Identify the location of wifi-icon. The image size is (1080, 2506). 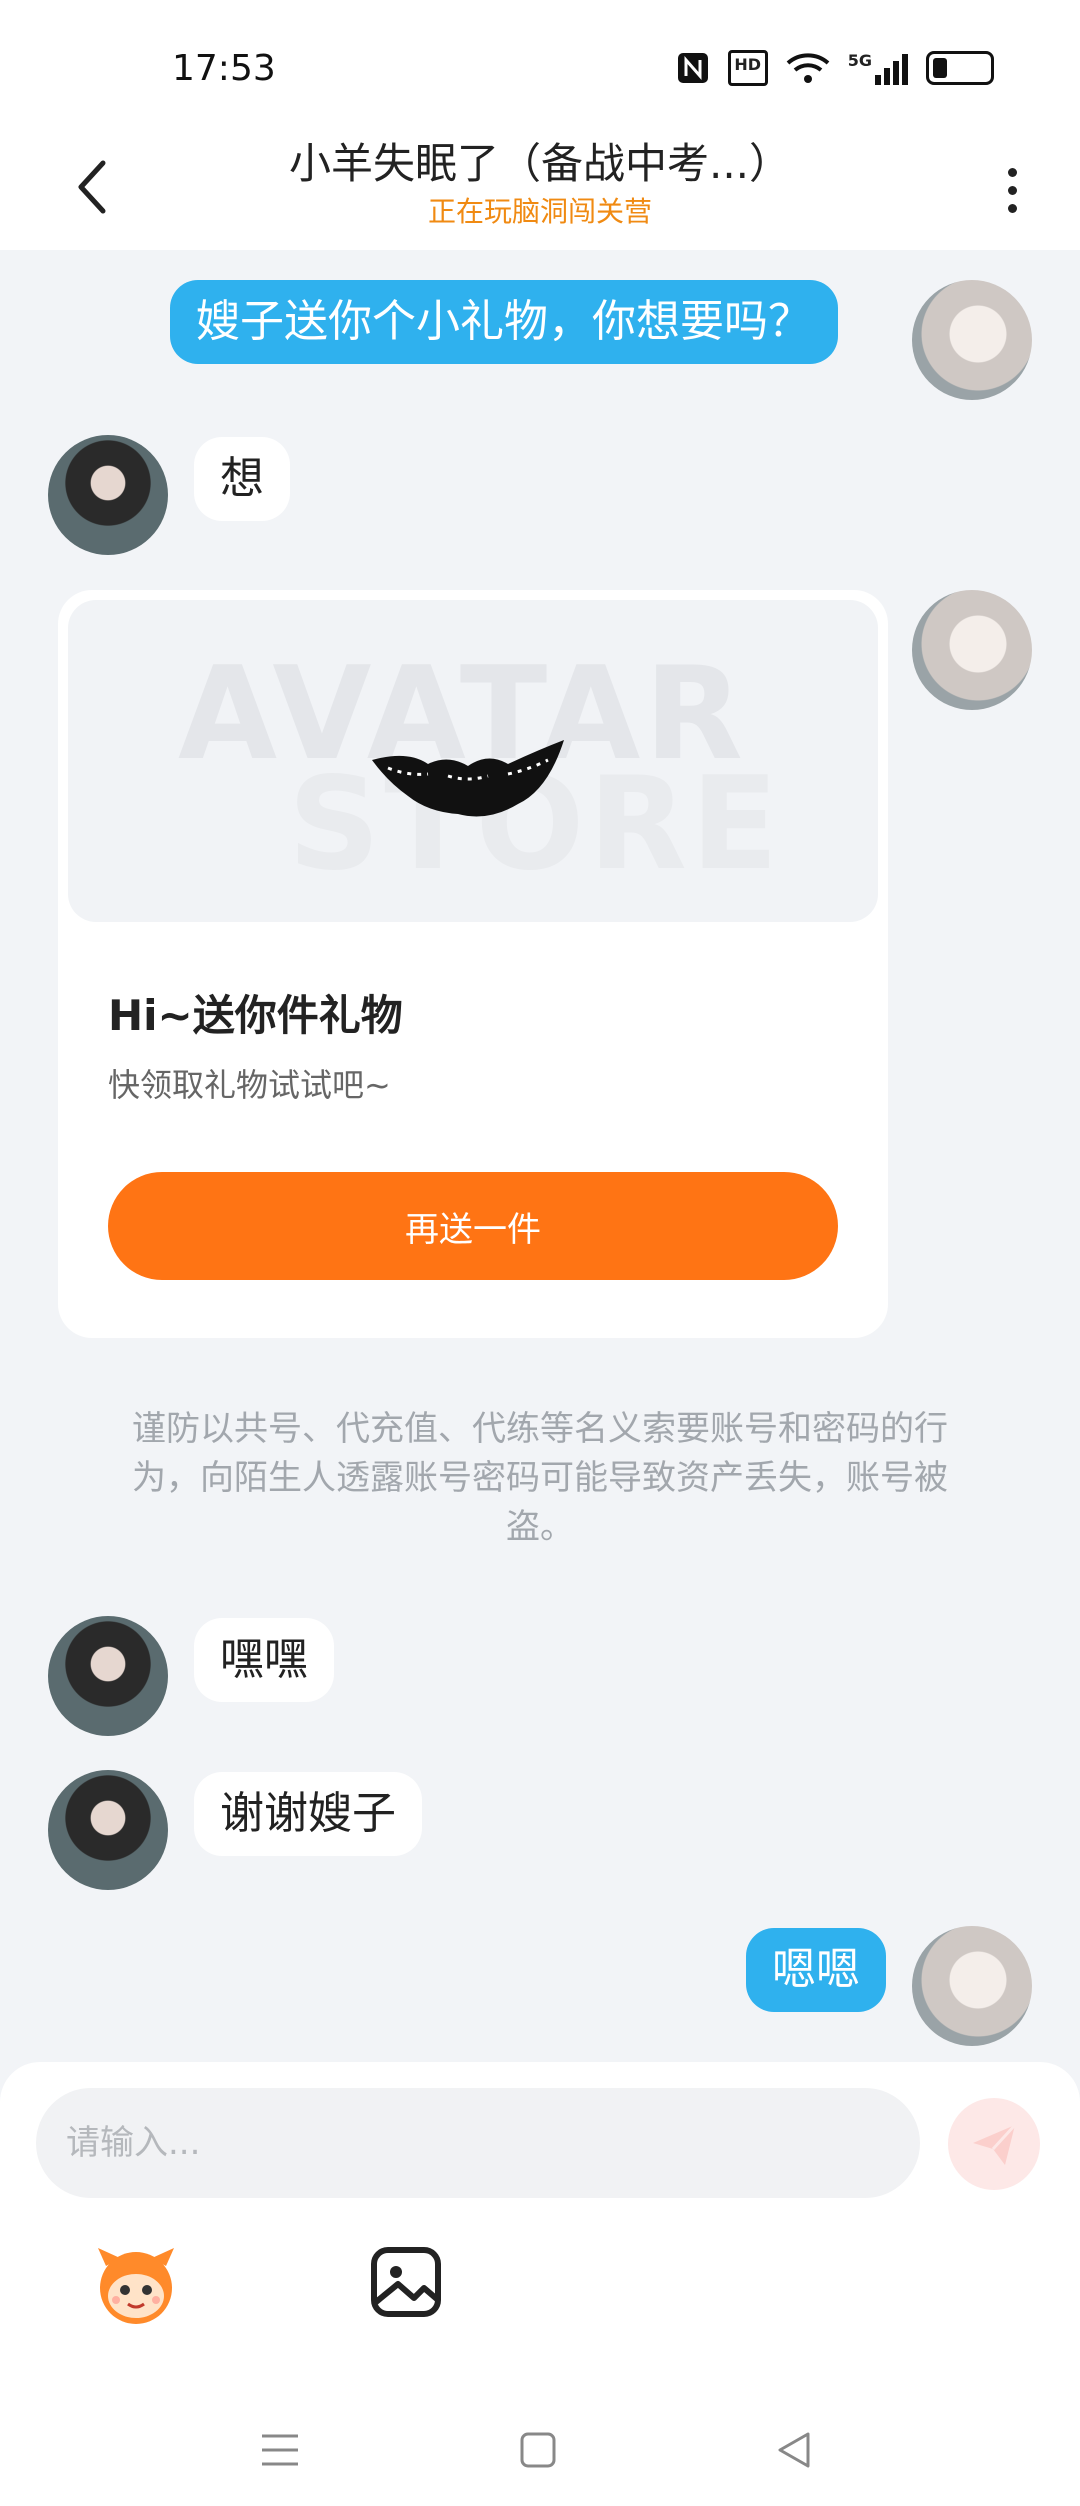
(808, 68).